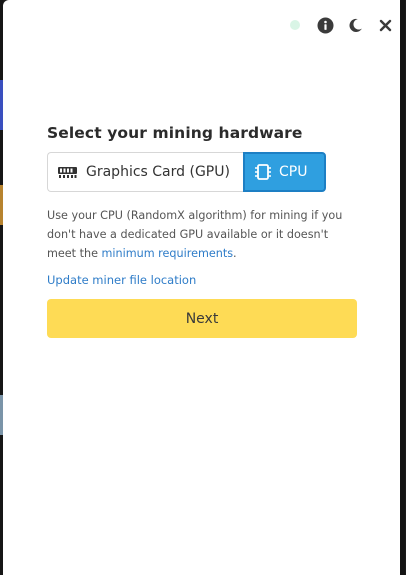  I want to click on info-icon, so click(325, 25).